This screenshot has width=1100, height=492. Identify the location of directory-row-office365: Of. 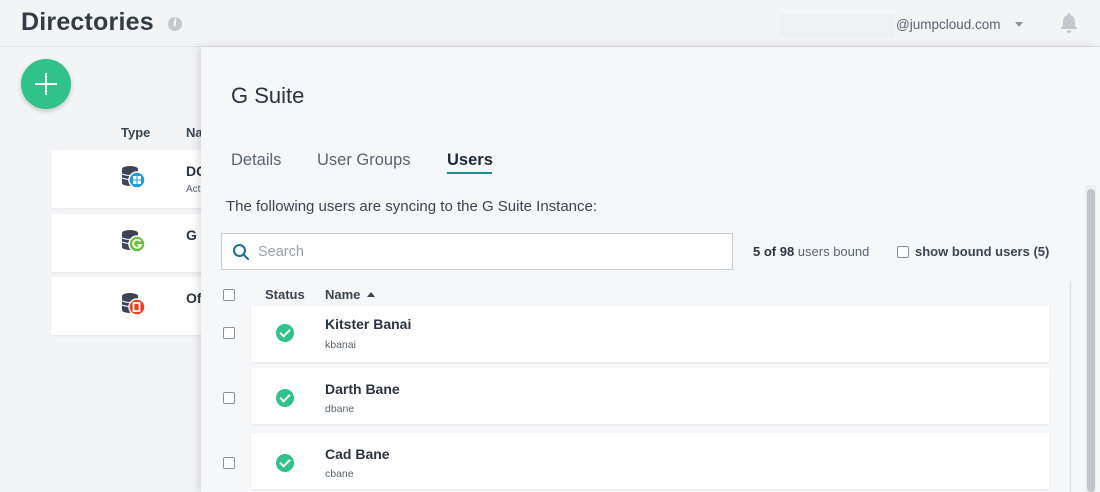
(131, 306).